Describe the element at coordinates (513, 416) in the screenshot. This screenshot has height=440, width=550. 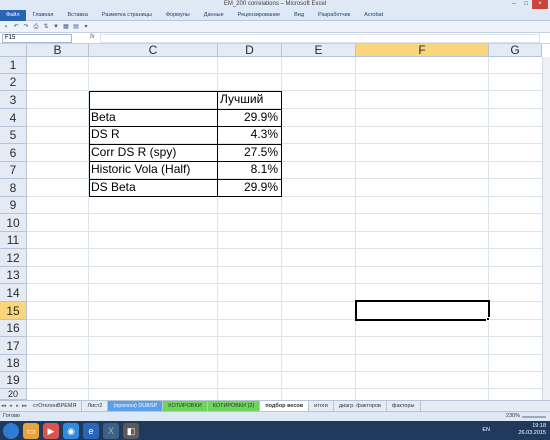
I see `zoom-level: 230%` at that location.